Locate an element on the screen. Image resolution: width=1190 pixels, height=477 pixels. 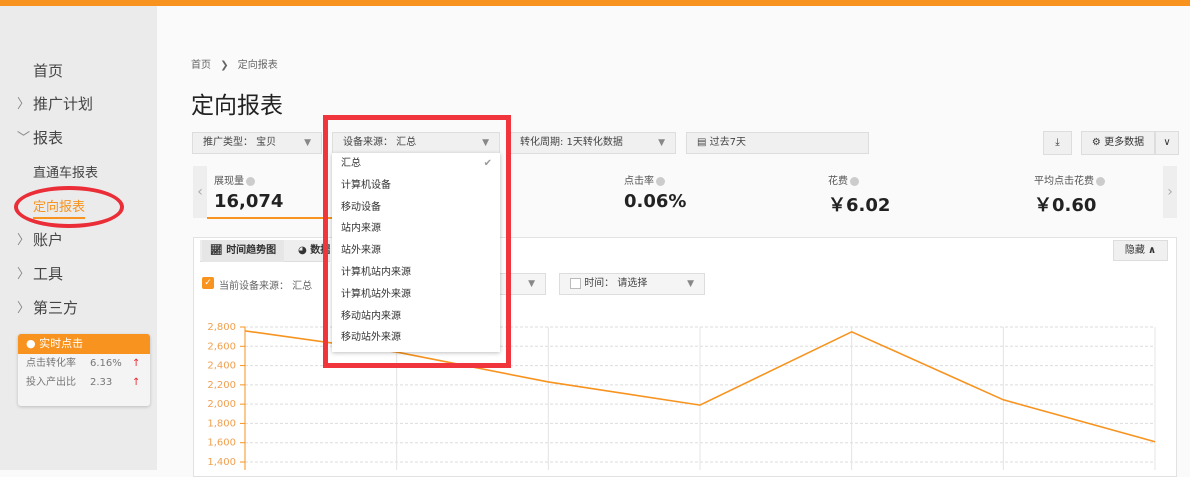
y-tick-label: 1,600 is located at coordinates (221, 443).